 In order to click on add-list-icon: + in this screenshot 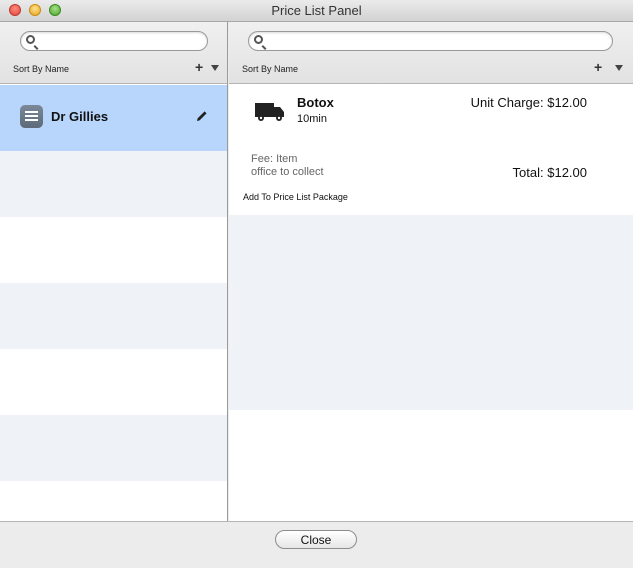, I will do `click(199, 67)`.